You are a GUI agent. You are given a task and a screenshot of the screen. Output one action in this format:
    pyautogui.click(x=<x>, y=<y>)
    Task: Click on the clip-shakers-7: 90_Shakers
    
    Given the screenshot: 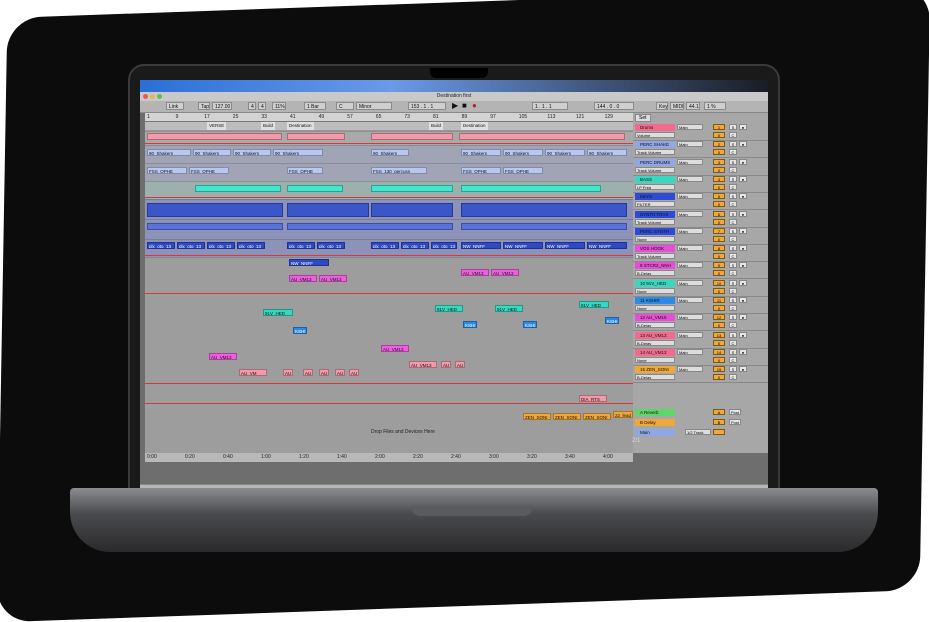 What is the action you would take?
    pyautogui.click(x=523, y=152)
    